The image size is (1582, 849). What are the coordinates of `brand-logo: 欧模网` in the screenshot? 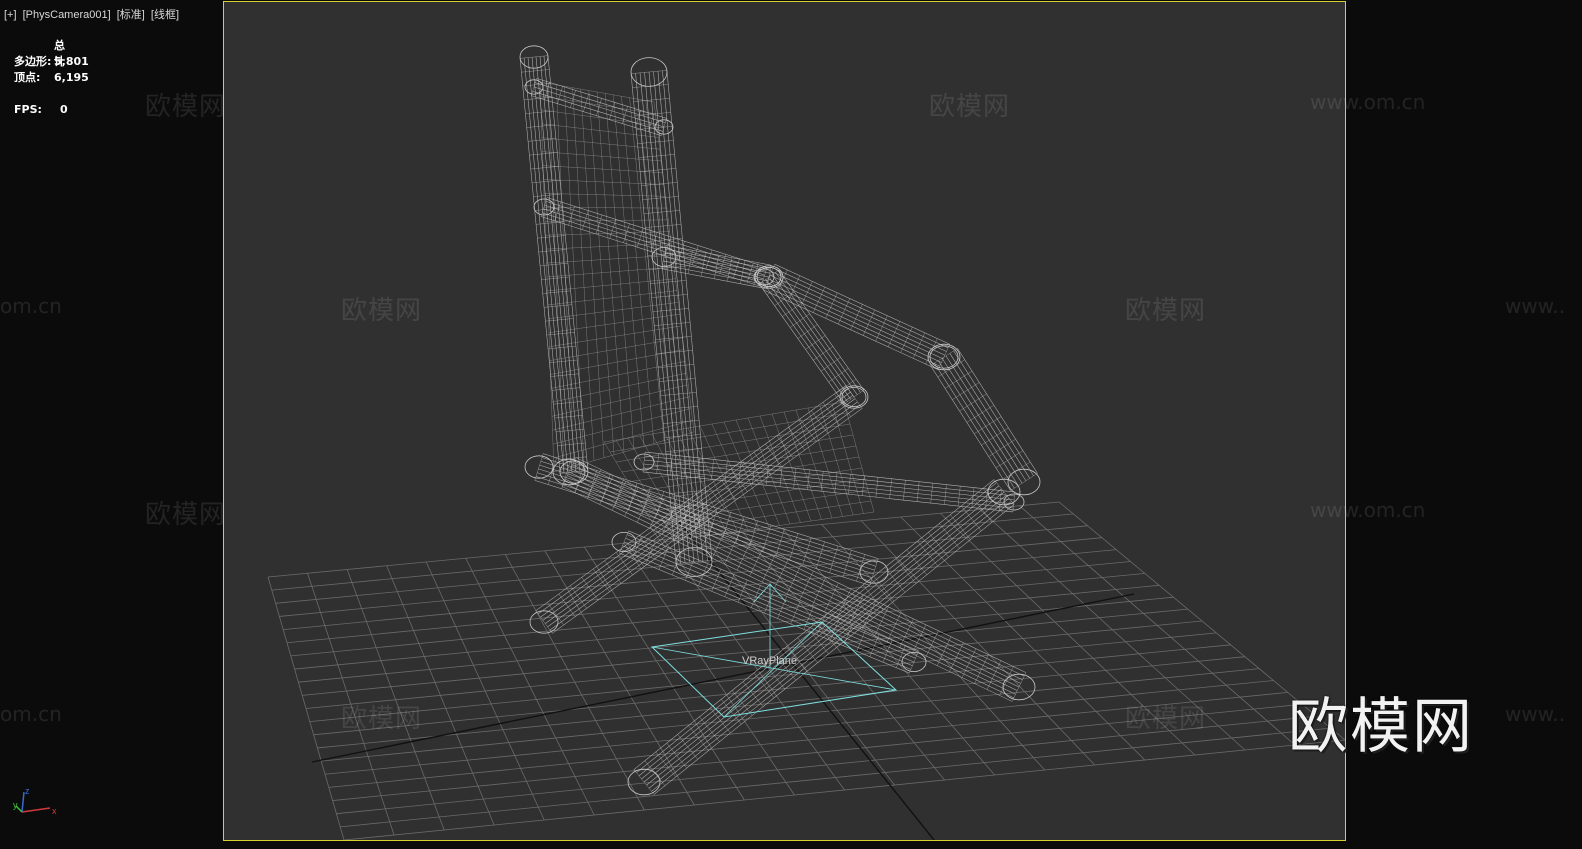 It's located at (1381, 727).